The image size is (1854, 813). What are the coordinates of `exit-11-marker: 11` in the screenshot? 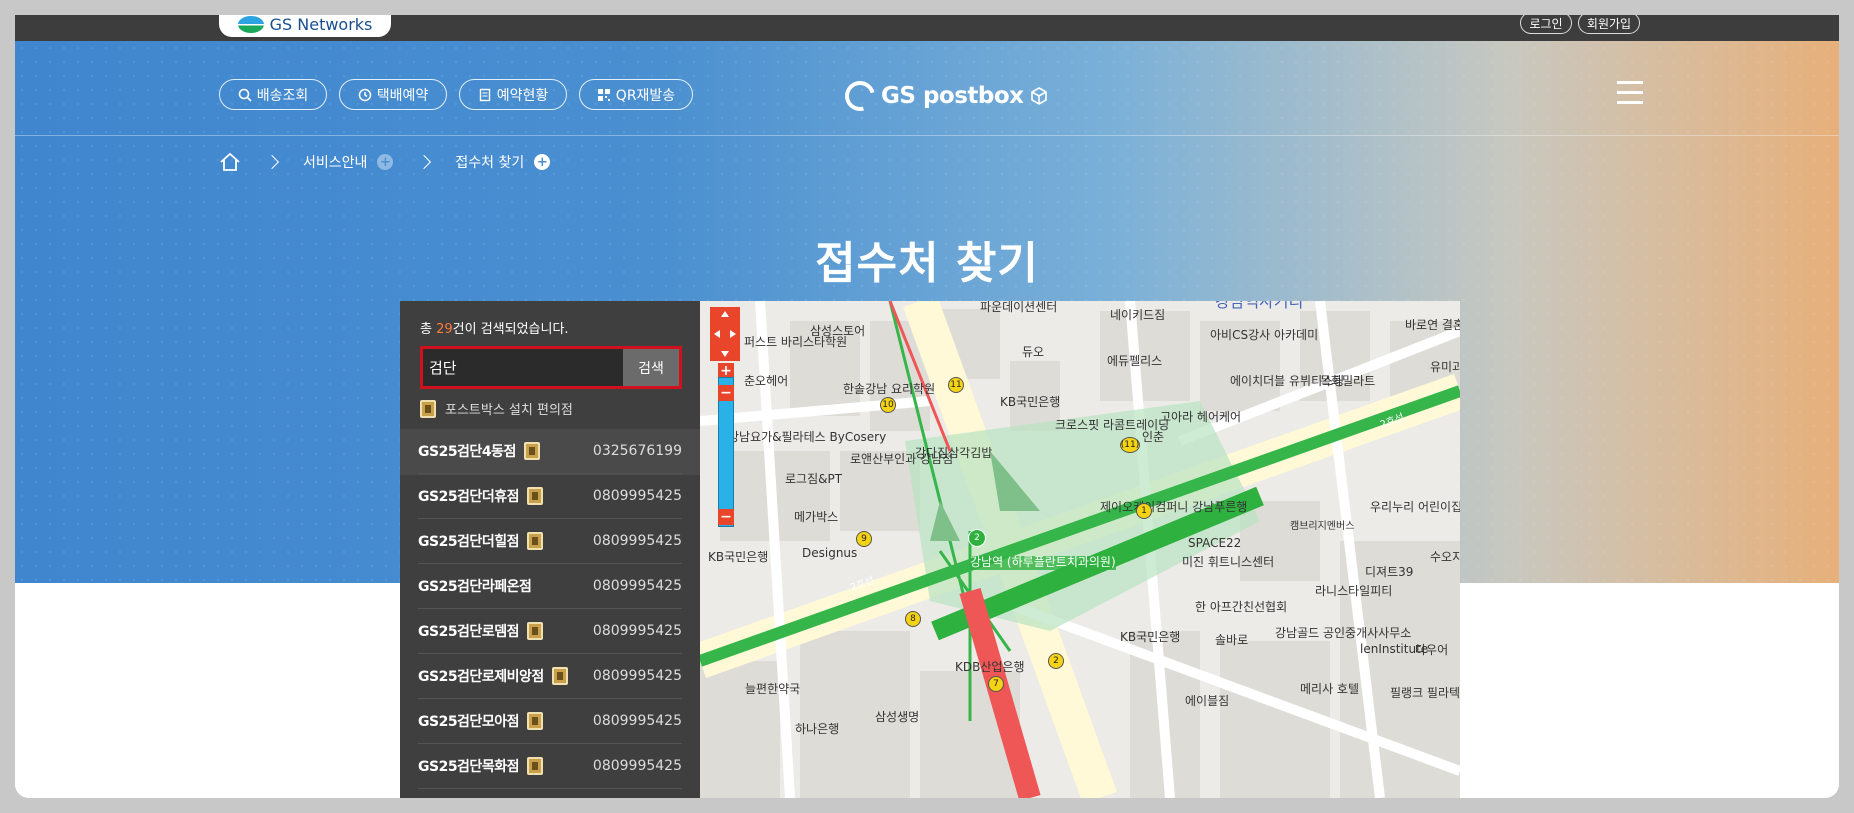 It's located at (956, 385).